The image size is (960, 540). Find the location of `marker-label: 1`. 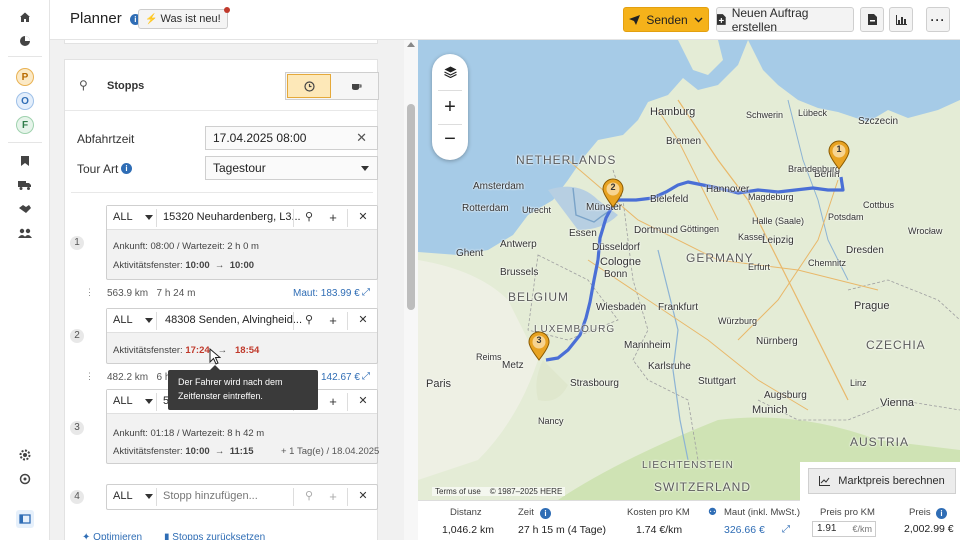

marker-label: 1 is located at coordinates (839, 149).